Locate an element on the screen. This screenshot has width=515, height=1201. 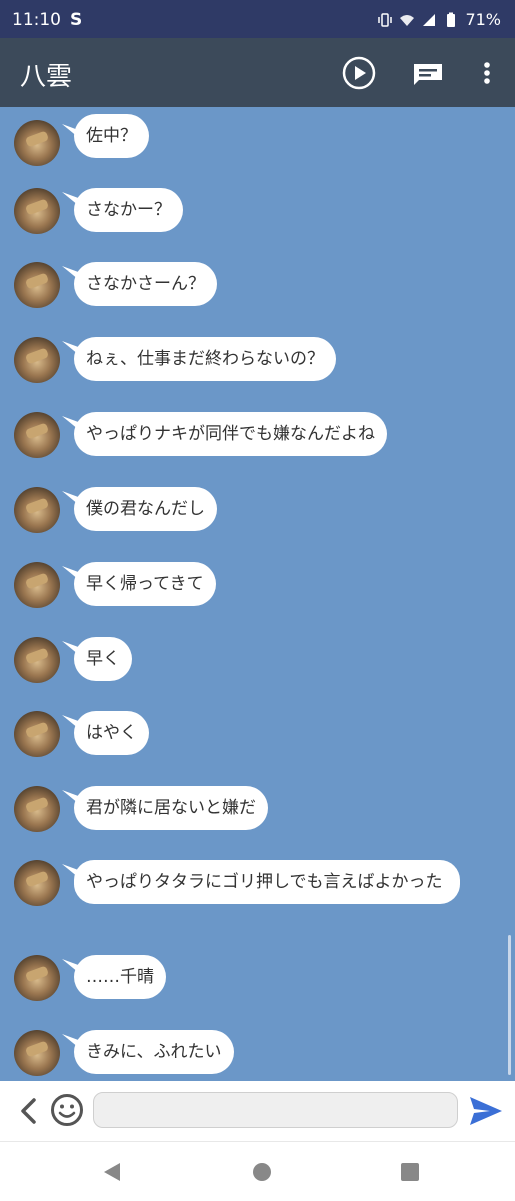
battery-icon is located at coordinates (451, 19).